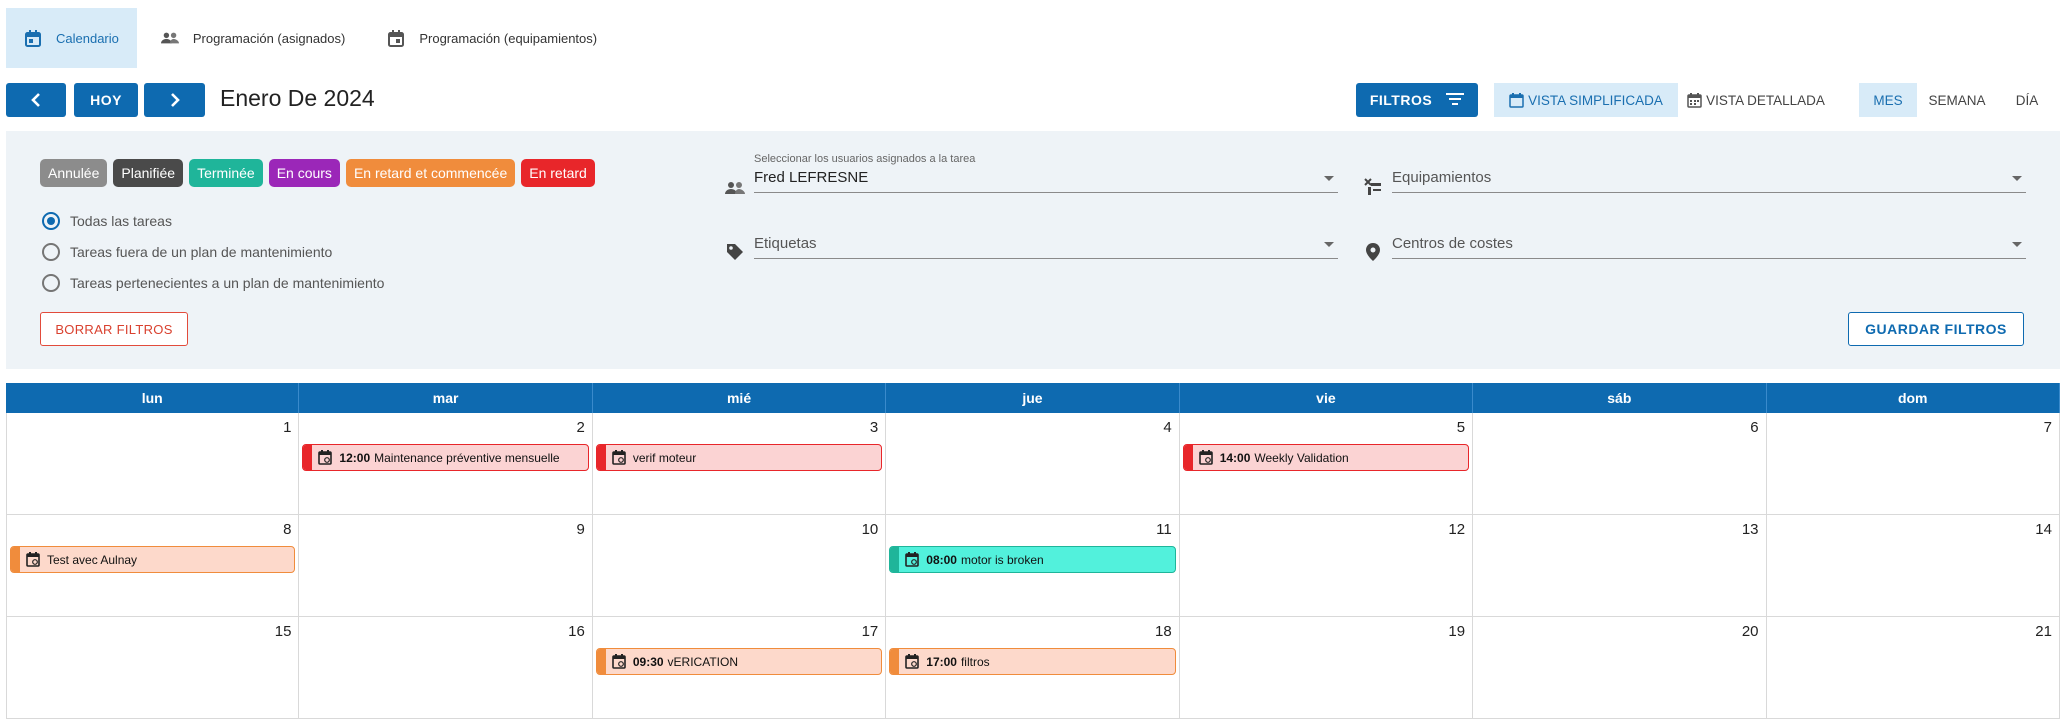 This screenshot has height=724, width=2066. Describe the element at coordinates (739, 457) in the screenshot. I see `calendar-event: verif moteur` at that location.